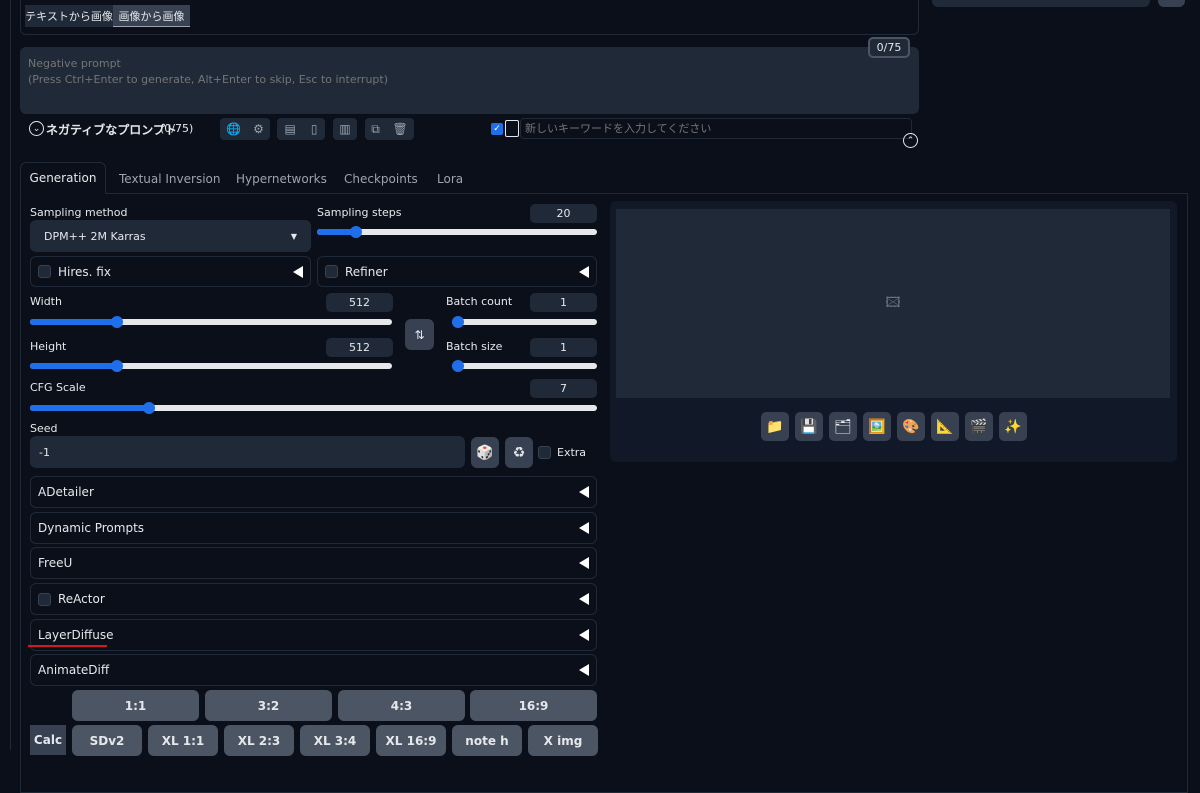  Describe the element at coordinates (457, 232) in the screenshot. I see `sampling-steps-slider` at that location.